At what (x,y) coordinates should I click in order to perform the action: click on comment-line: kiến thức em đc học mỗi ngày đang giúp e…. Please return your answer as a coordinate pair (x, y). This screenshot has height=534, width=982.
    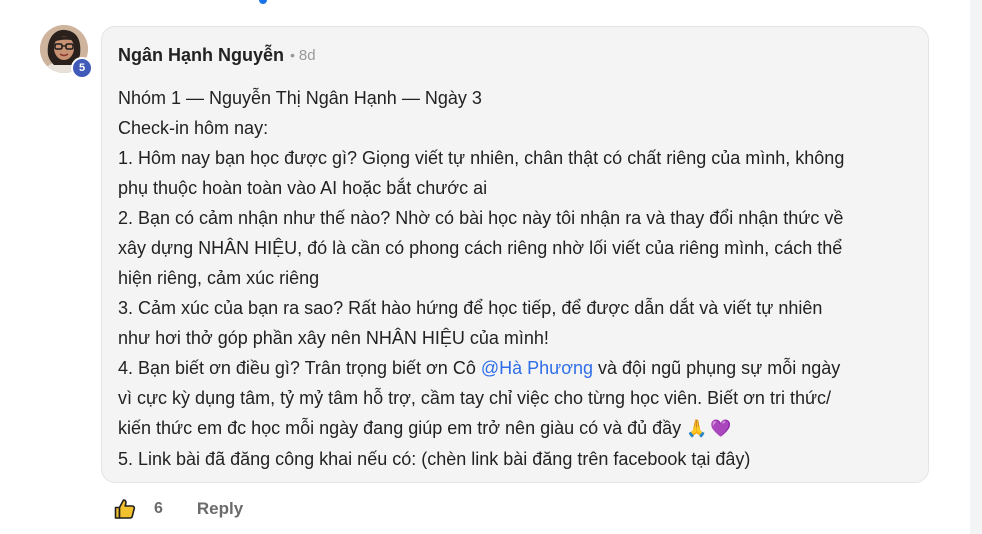
    Looking at the image, I should click on (515, 428).